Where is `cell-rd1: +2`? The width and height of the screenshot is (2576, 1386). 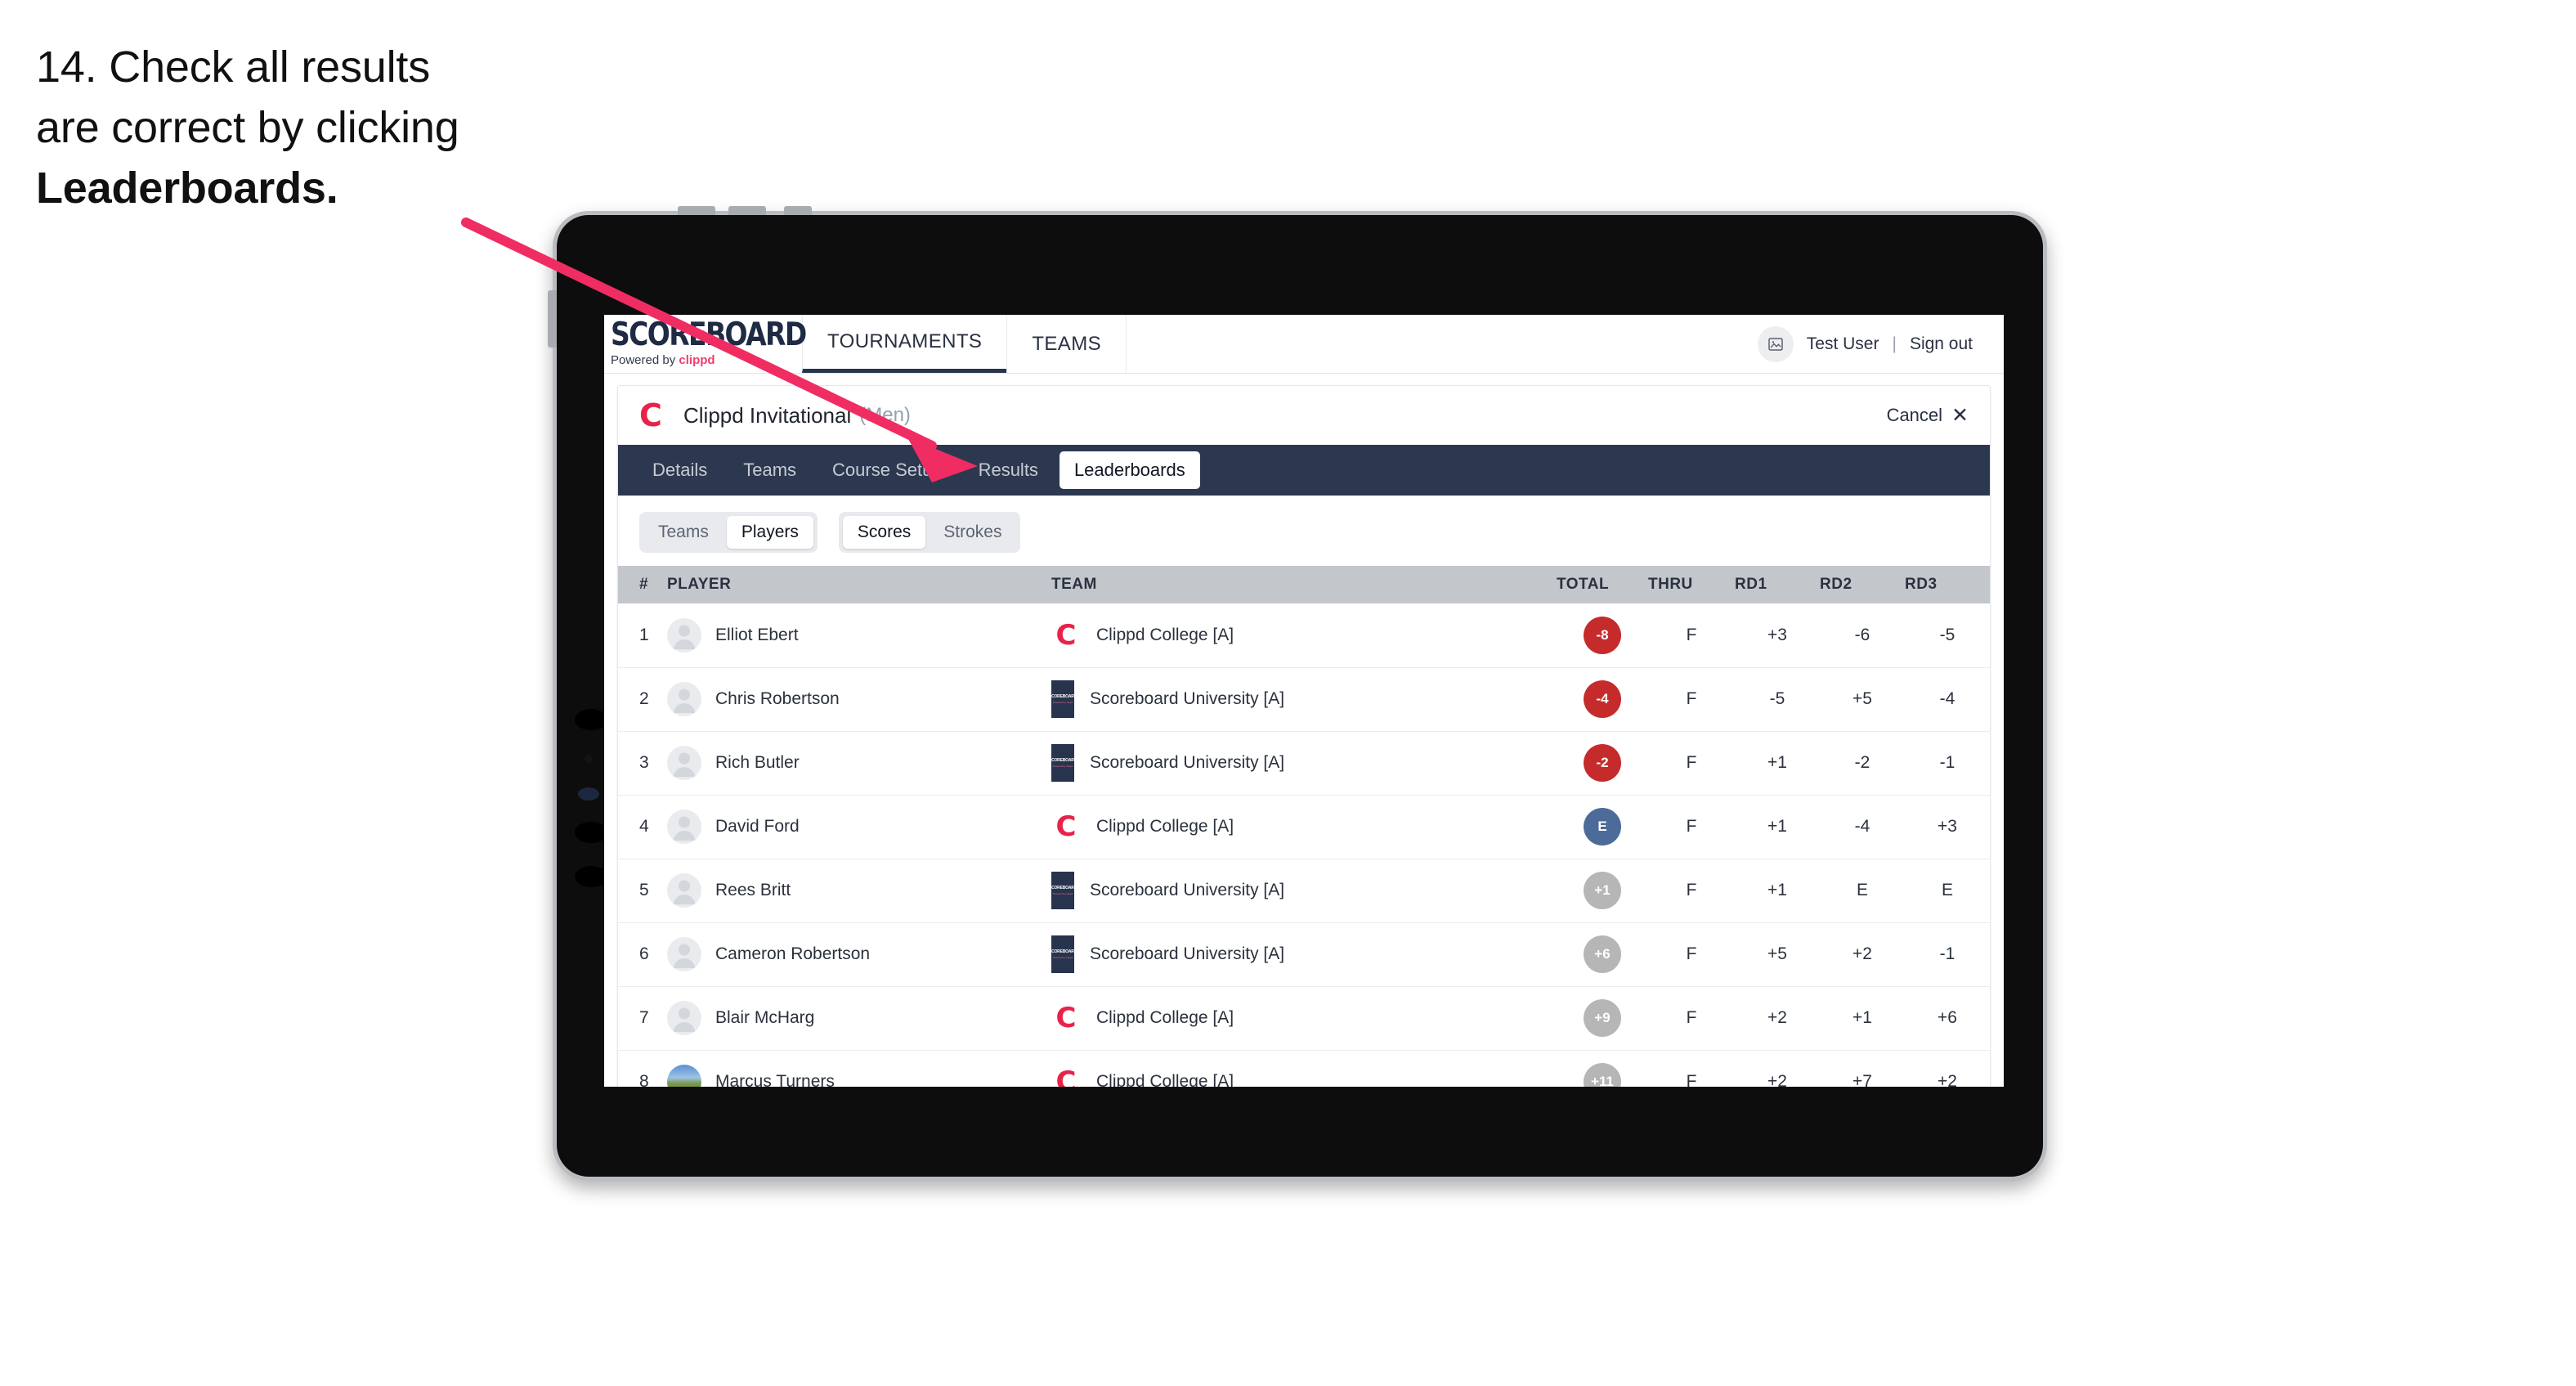 cell-rd1: +2 is located at coordinates (1778, 1068).